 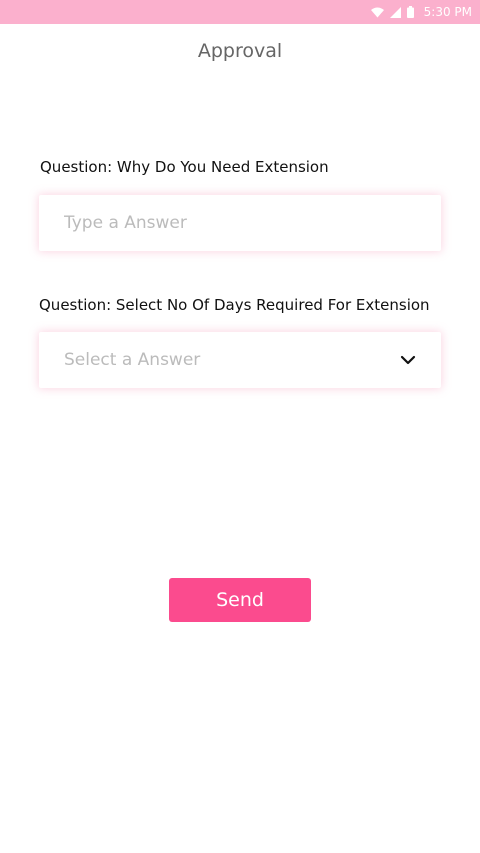 I want to click on send-button: Send, so click(x=240, y=600).